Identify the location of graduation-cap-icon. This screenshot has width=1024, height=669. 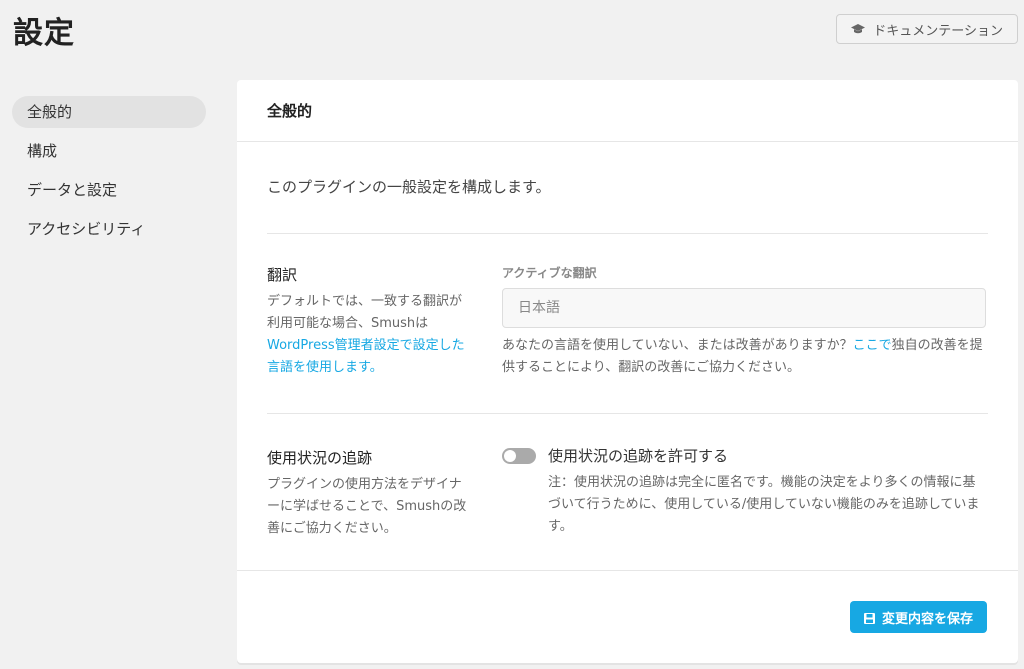
(858, 29).